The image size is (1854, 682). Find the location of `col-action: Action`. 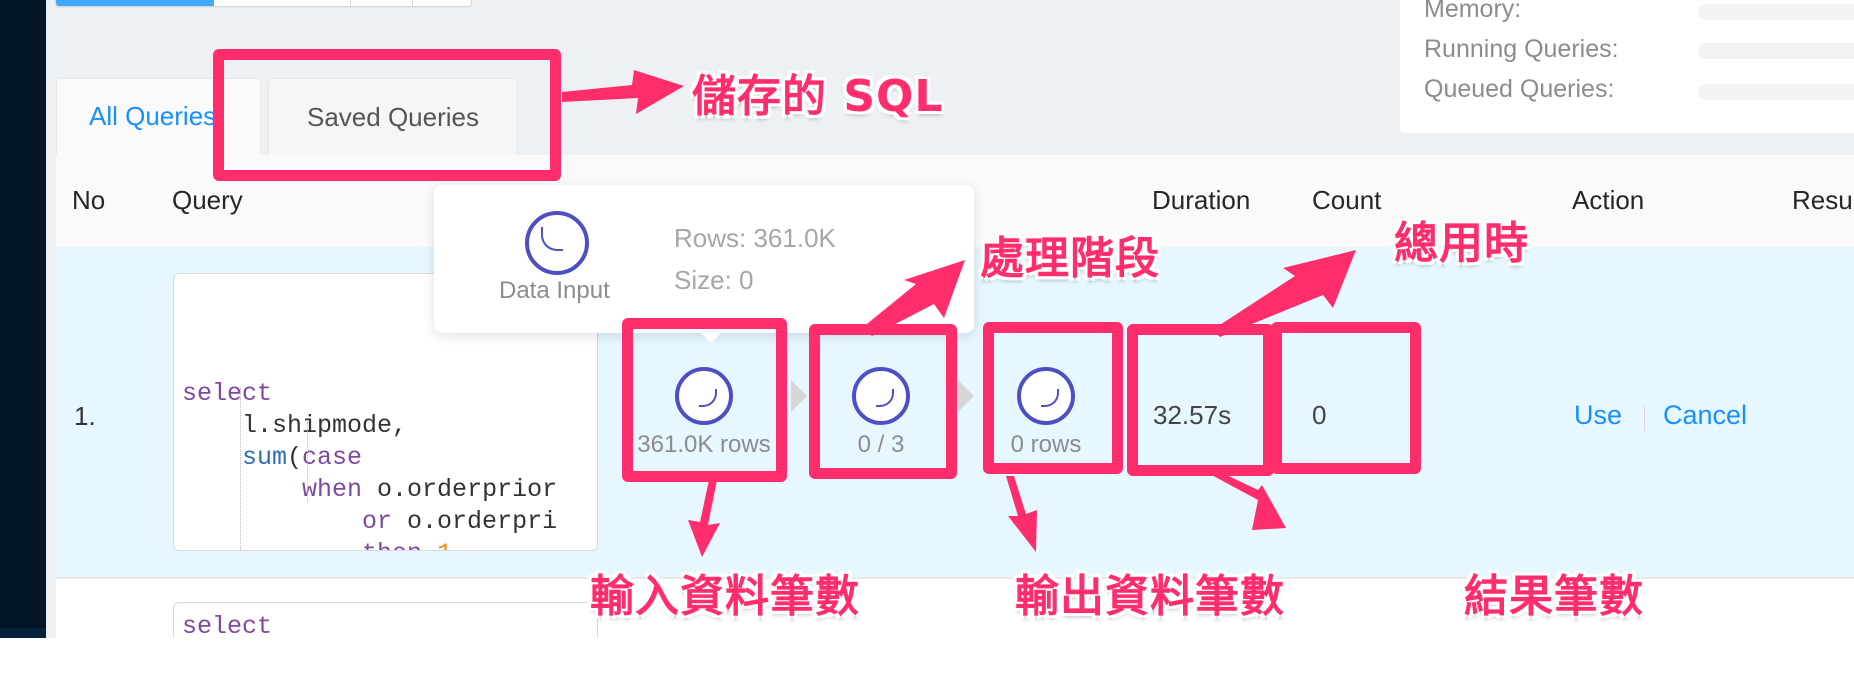

col-action: Action is located at coordinates (1608, 200).